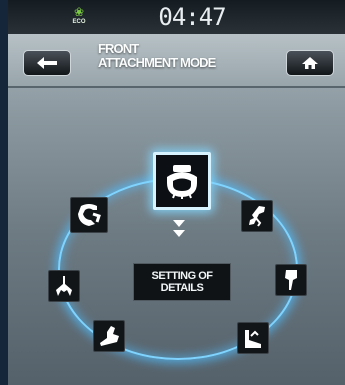 The height and width of the screenshot is (385, 345). I want to click on bucket-icon, so click(182, 182).